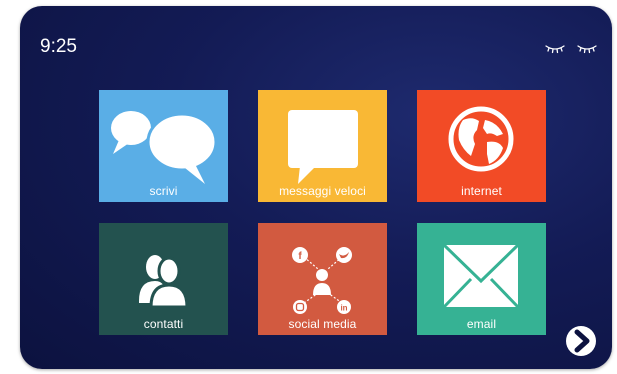 This screenshot has height=374, width=617. I want to click on tile-label: social media, so click(322, 324).